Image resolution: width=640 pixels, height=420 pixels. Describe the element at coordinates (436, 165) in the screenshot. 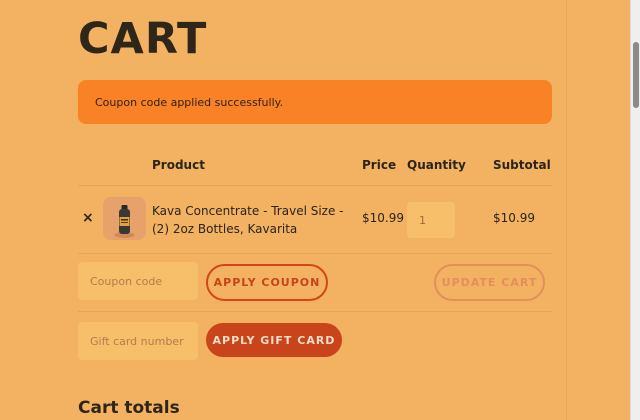

I see `header-quantity: Quantity` at that location.